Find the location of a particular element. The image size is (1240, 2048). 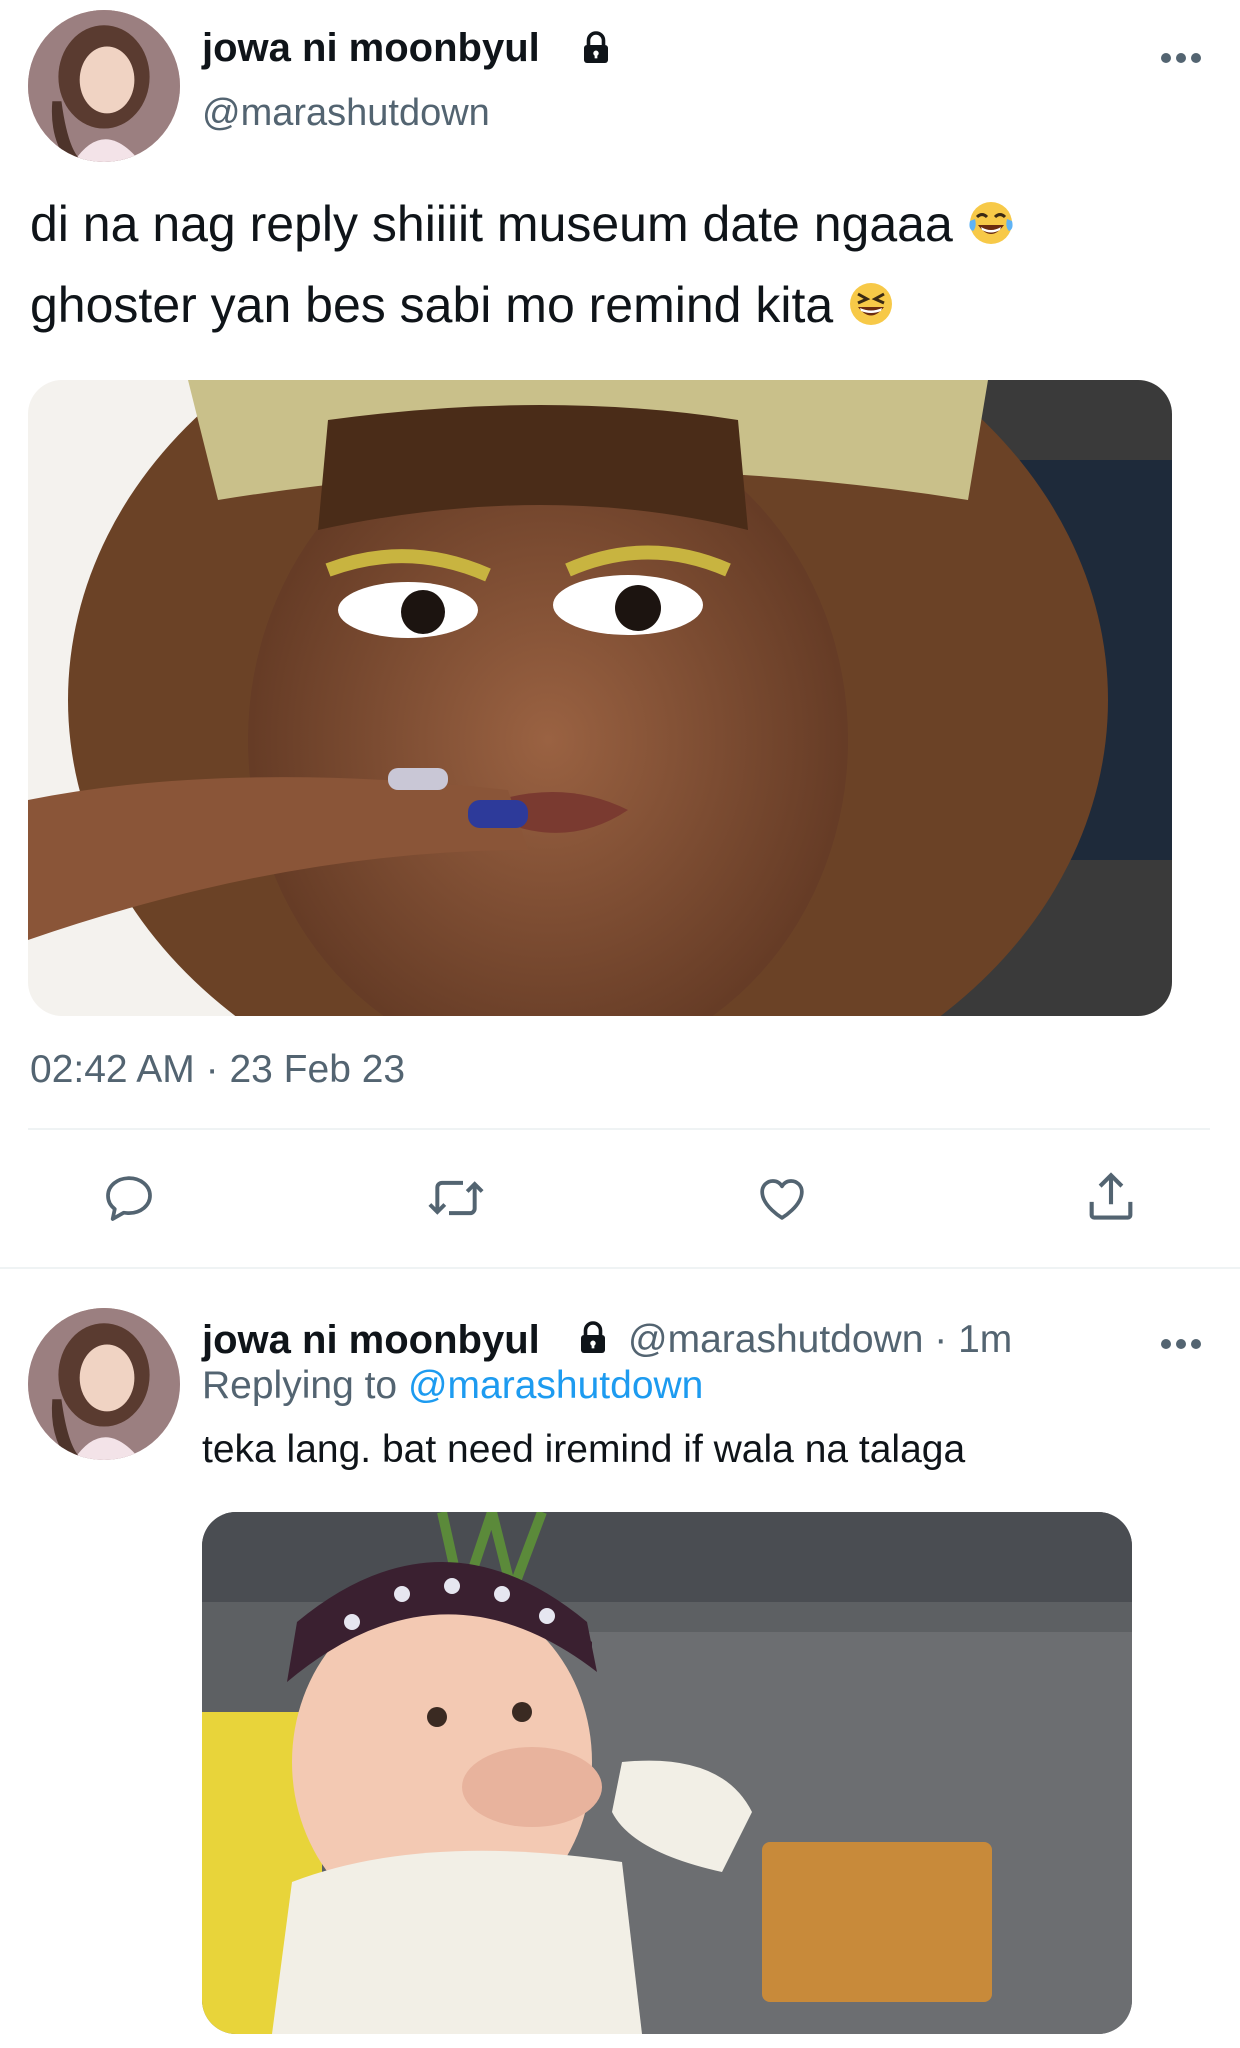

tweet-text-line-2: ghoster yan bes sabi mo remind kita is located at coordinates (620, 305).